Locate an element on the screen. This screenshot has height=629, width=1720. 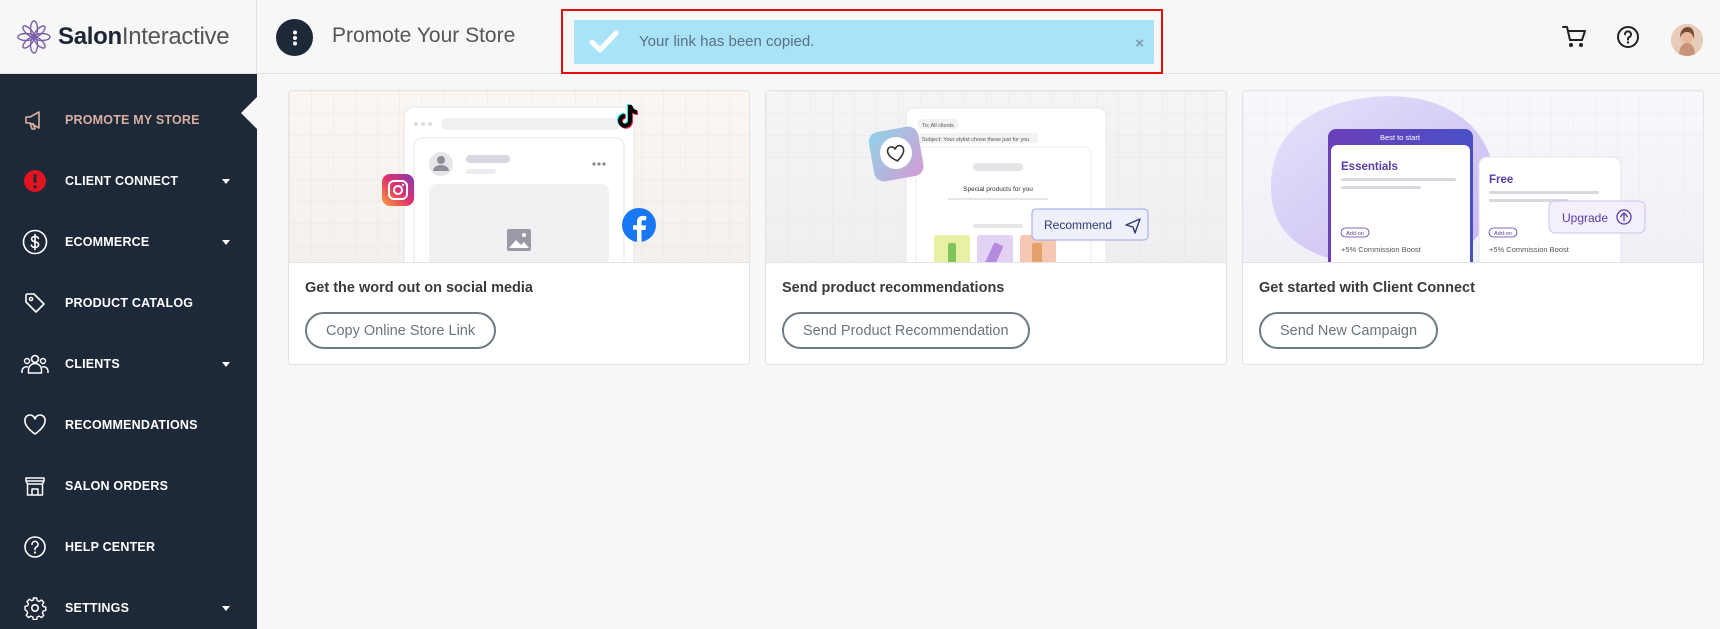
sidebar-item-salon-orders: SALON ORDERS is located at coordinates (128, 486).